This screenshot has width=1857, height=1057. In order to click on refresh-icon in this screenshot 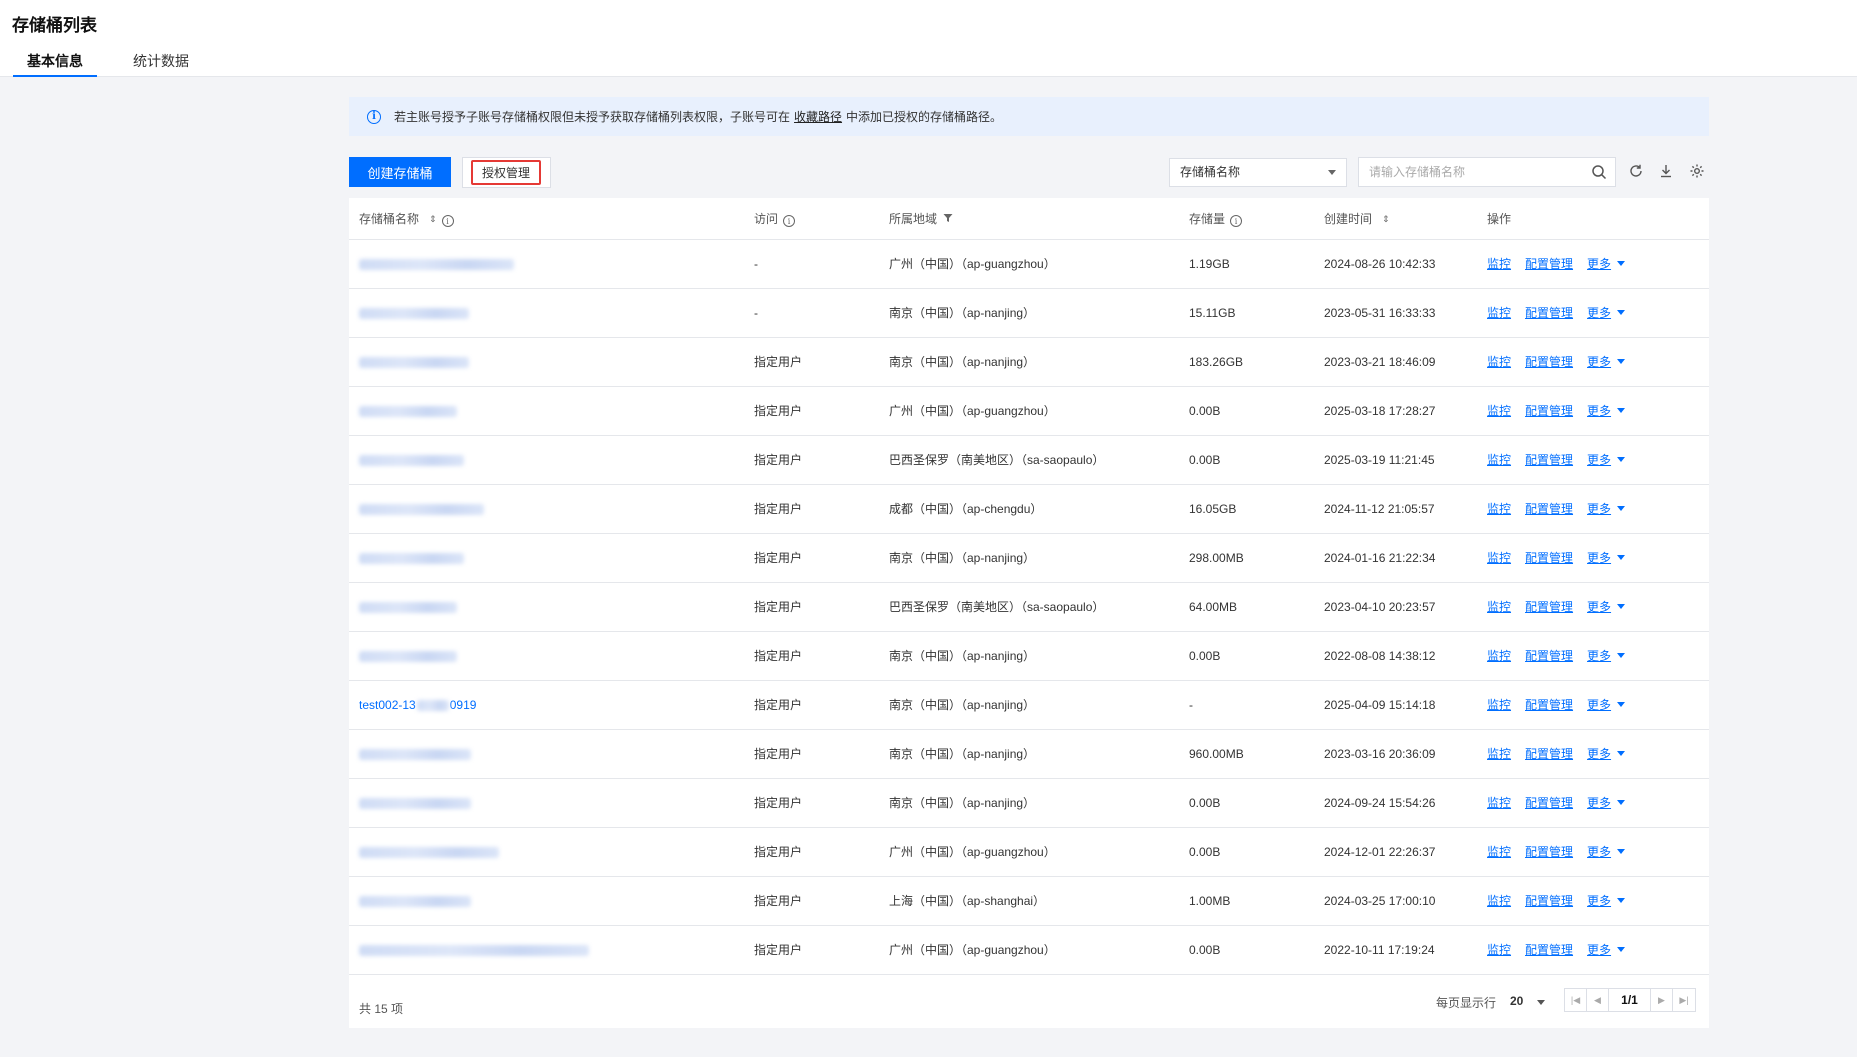, I will do `click(1636, 171)`.